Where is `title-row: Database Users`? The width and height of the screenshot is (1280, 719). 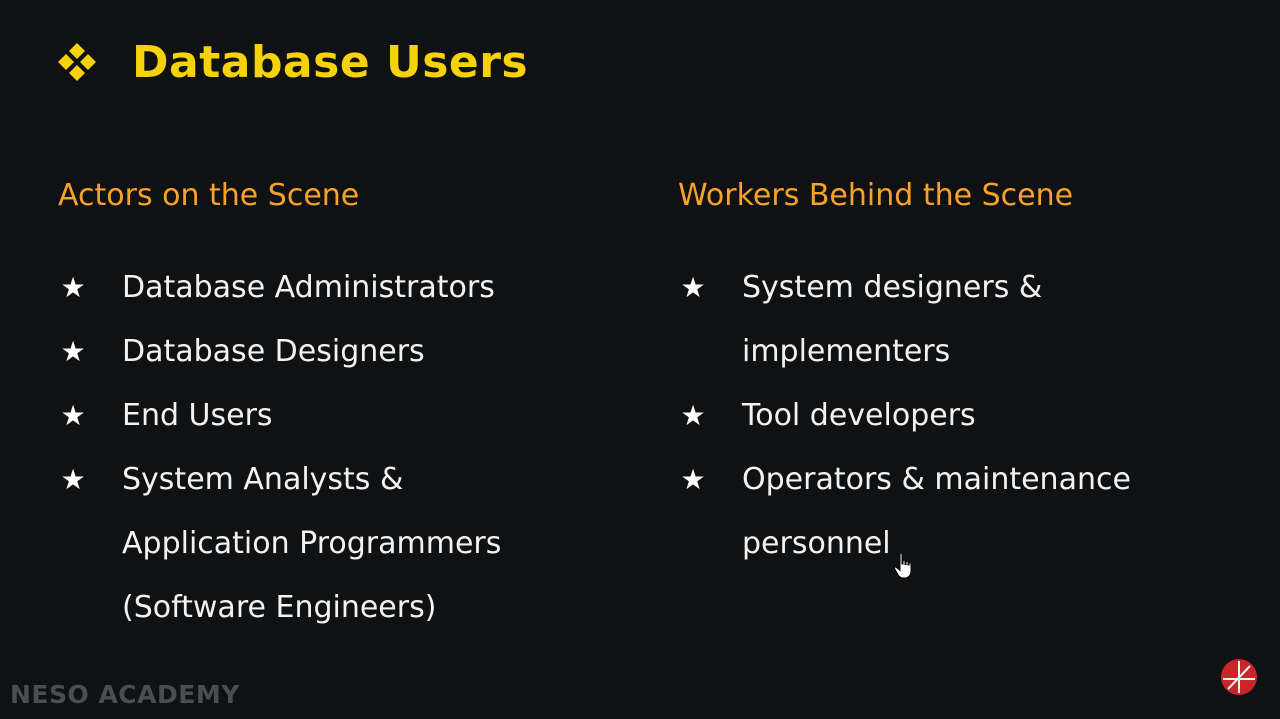
title-row: Database Users is located at coordinates (292, 62).